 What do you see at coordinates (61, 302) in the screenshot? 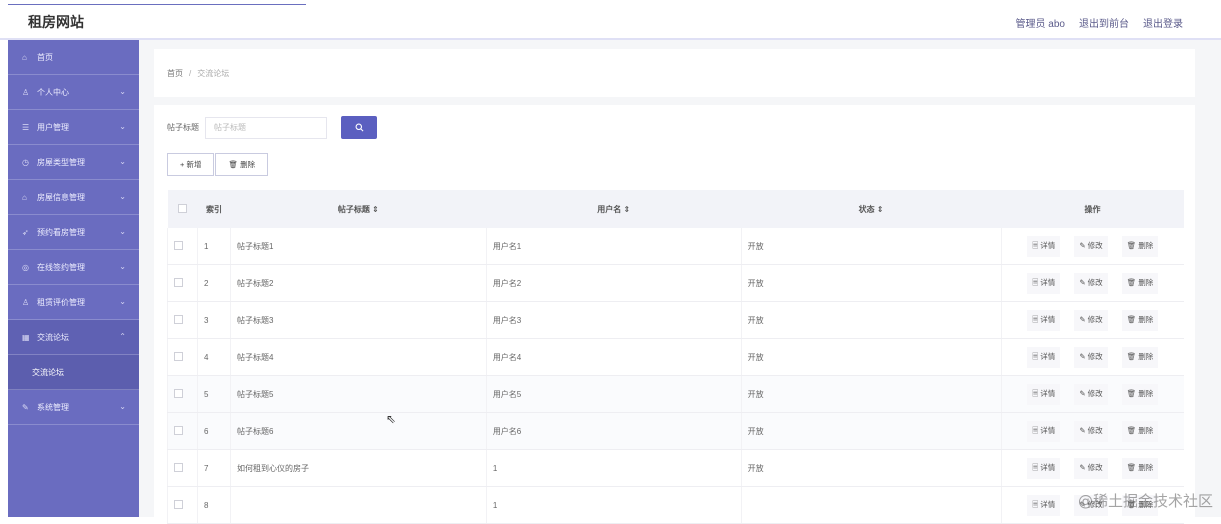
I see `sidebar-item-label: 租赁评价管理` at bounding box center [61, 302].